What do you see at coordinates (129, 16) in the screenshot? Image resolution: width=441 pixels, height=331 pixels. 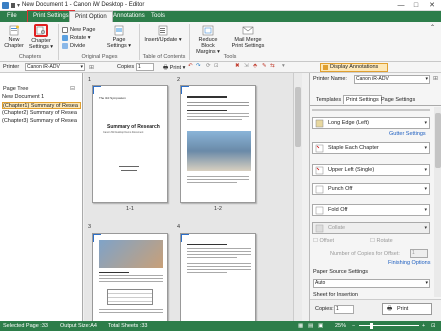 I see `tab-annotations: Annotations` at bounding box center [129, 16].